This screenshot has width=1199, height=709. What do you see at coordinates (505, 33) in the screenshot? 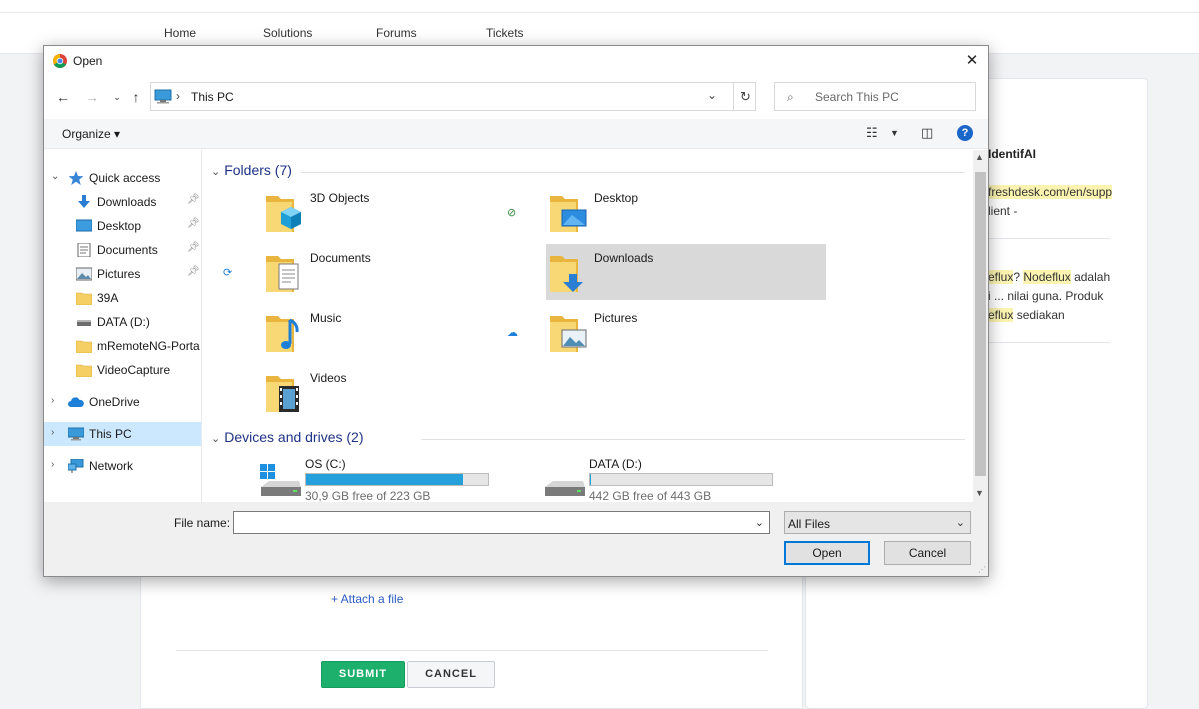
I see `nav-tickets: Tickets` at bounding box center [505, 33].